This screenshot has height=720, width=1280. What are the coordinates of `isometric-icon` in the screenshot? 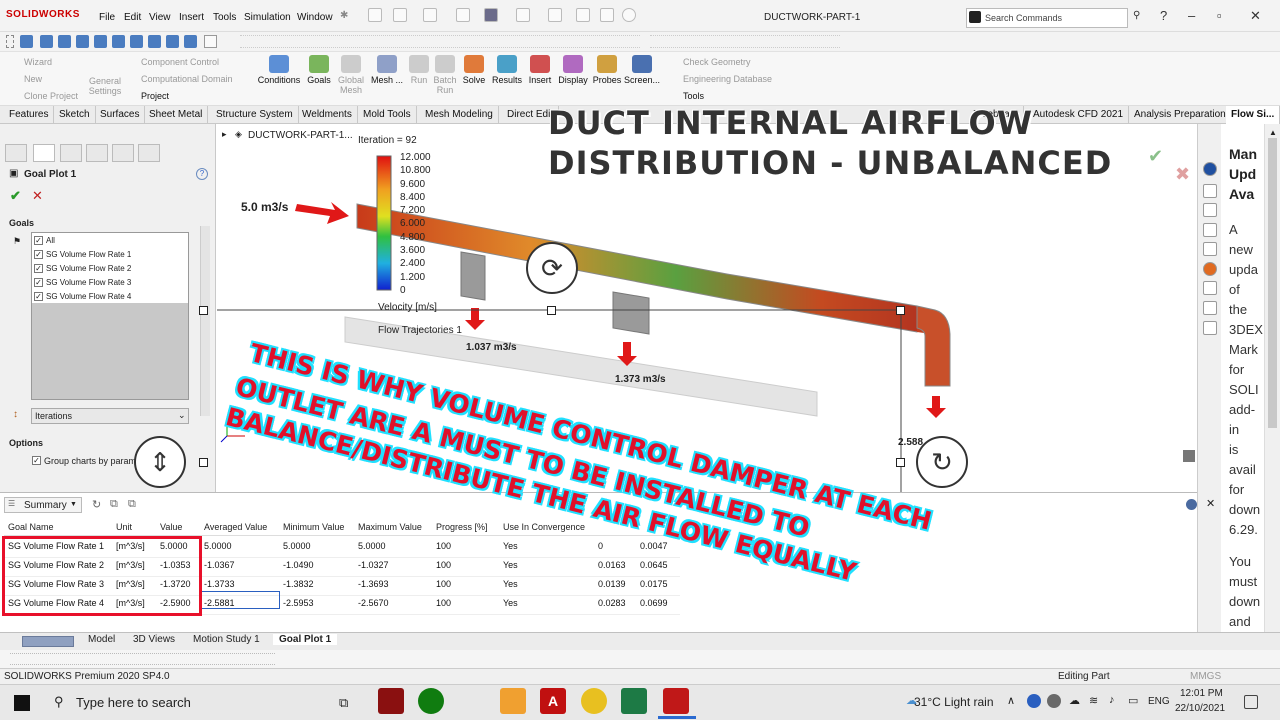 It's located at (190, 41).